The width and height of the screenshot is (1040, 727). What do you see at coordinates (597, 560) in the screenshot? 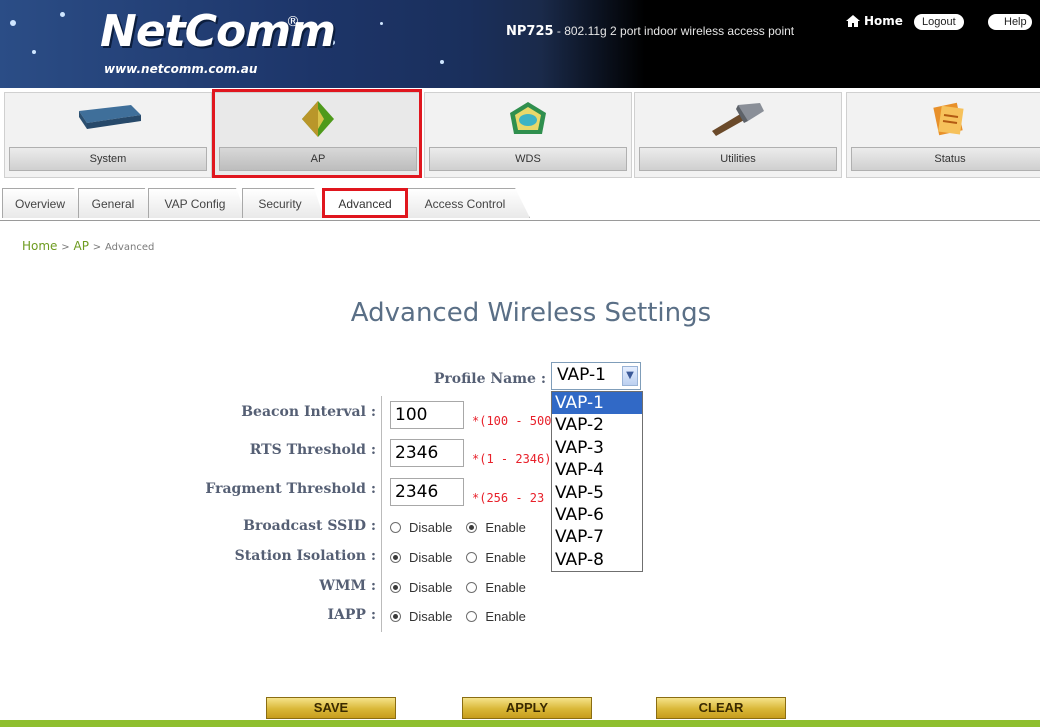
I see `dropdown-option: VAP-8` at bounding box center [597, 560].